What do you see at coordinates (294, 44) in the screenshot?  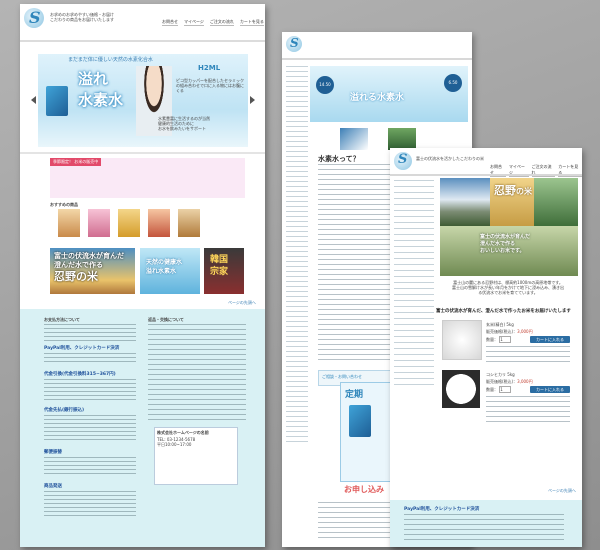 I see `site-logo-2: S` at bounding box center [294, 44].